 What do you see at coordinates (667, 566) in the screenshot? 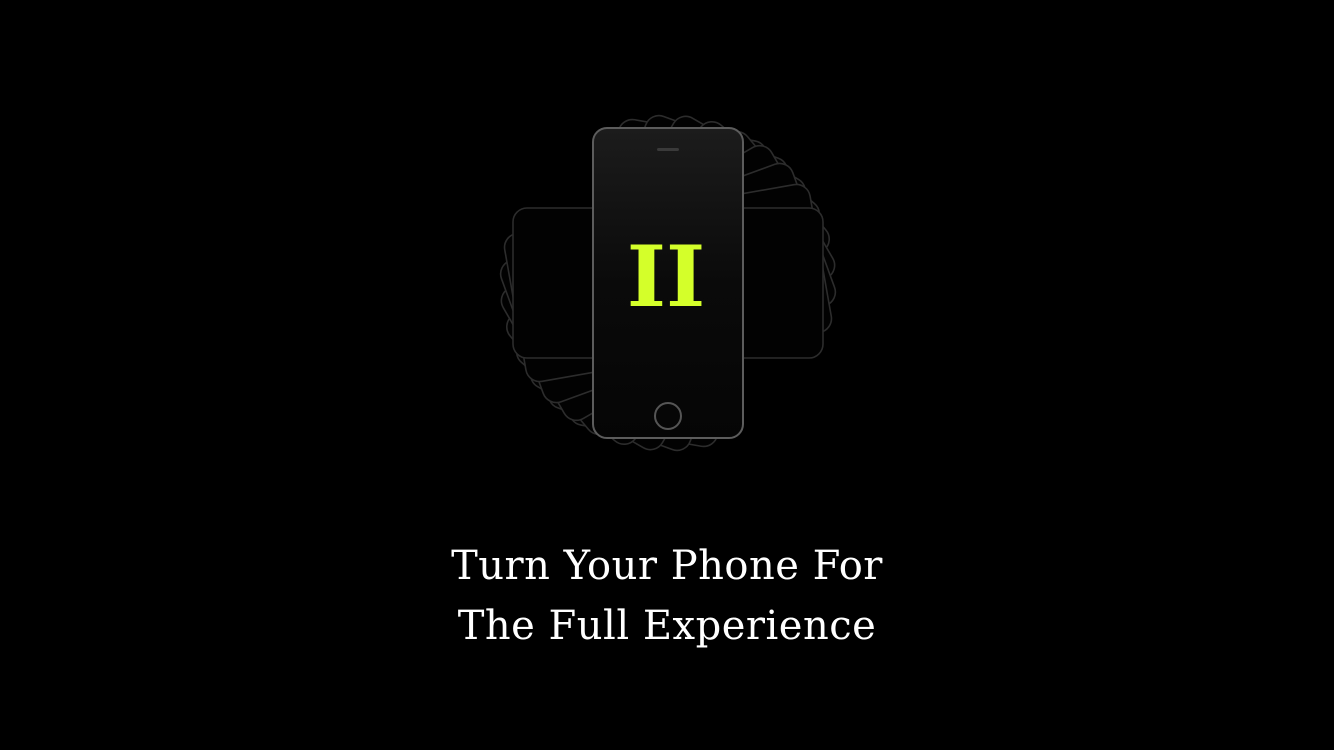
I see `instruction-line-1: Turn Your Phone For` at bounding box center [667, 566].